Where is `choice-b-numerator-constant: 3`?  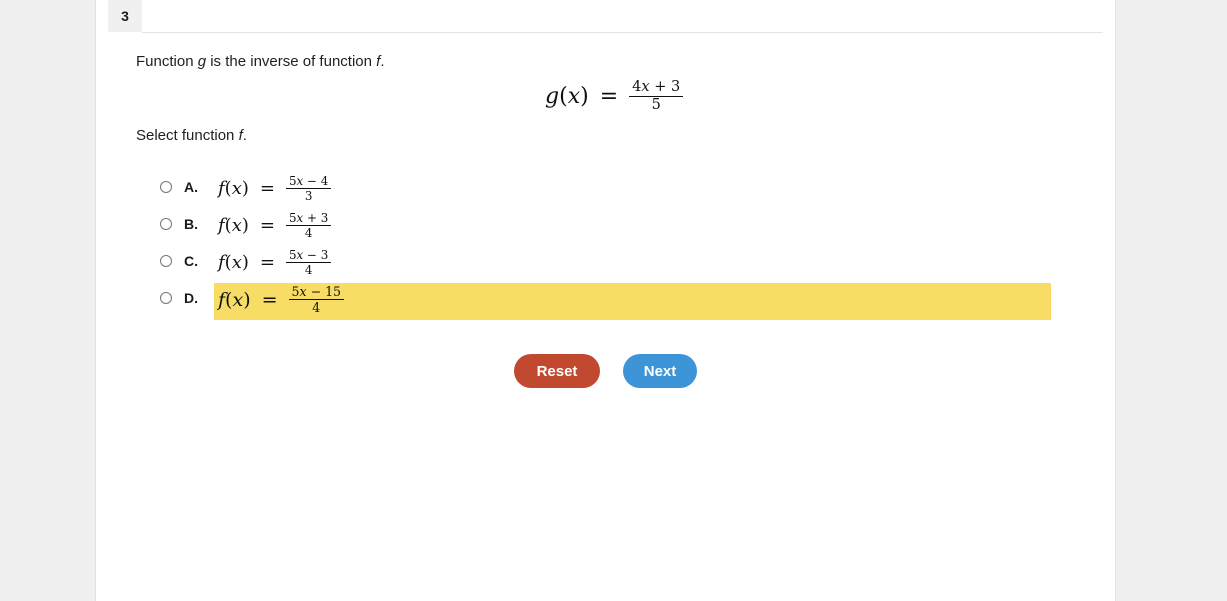 choice-b-numerator-constant: 3 is located at coordinates (324, 218).